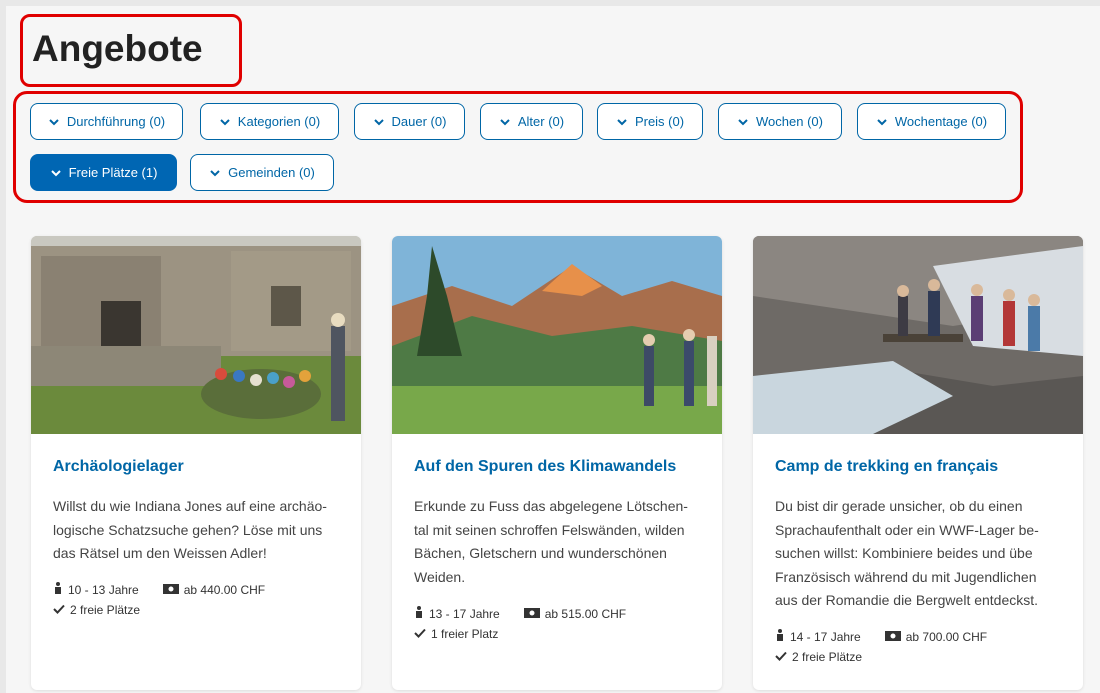  I want to click on offer-age: 13 - 17 Jahre, so click(464, 613).